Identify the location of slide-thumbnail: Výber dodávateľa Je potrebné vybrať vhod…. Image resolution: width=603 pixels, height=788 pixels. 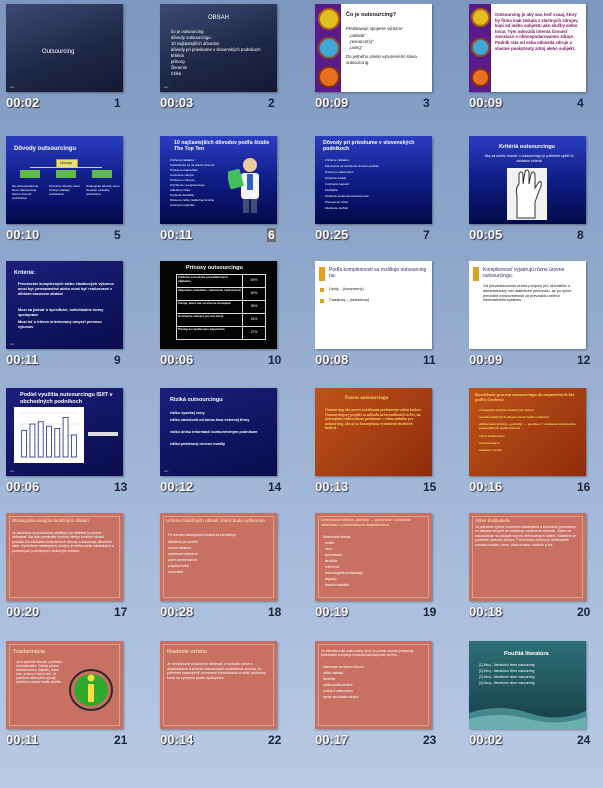
(527, 557).